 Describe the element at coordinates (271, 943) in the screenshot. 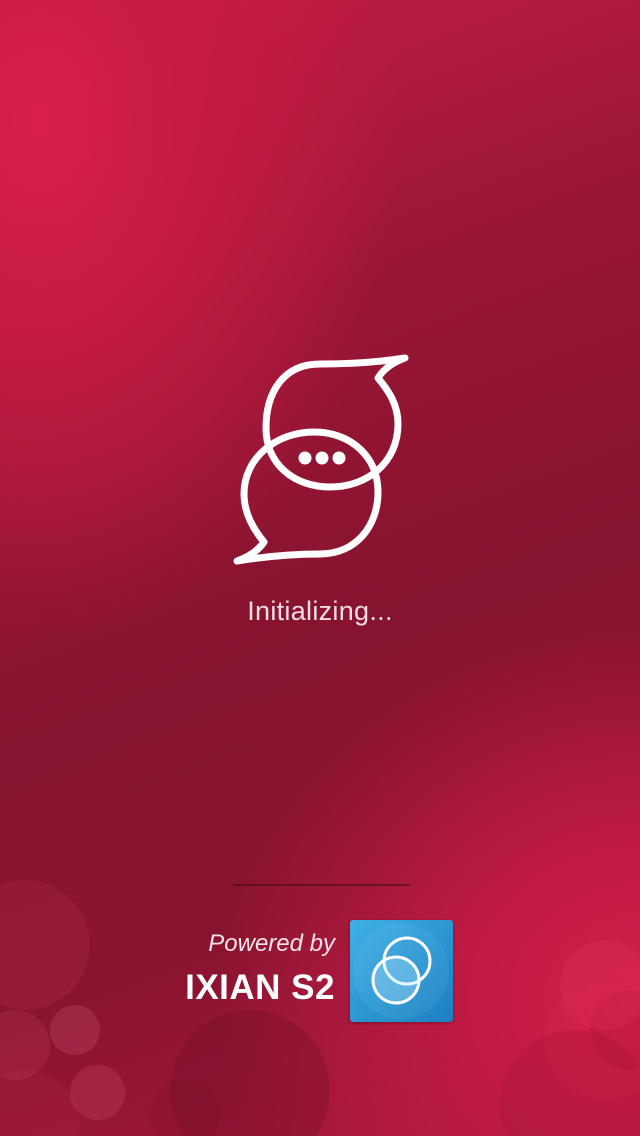

I see `powered-by-label: Powered by` at that location.